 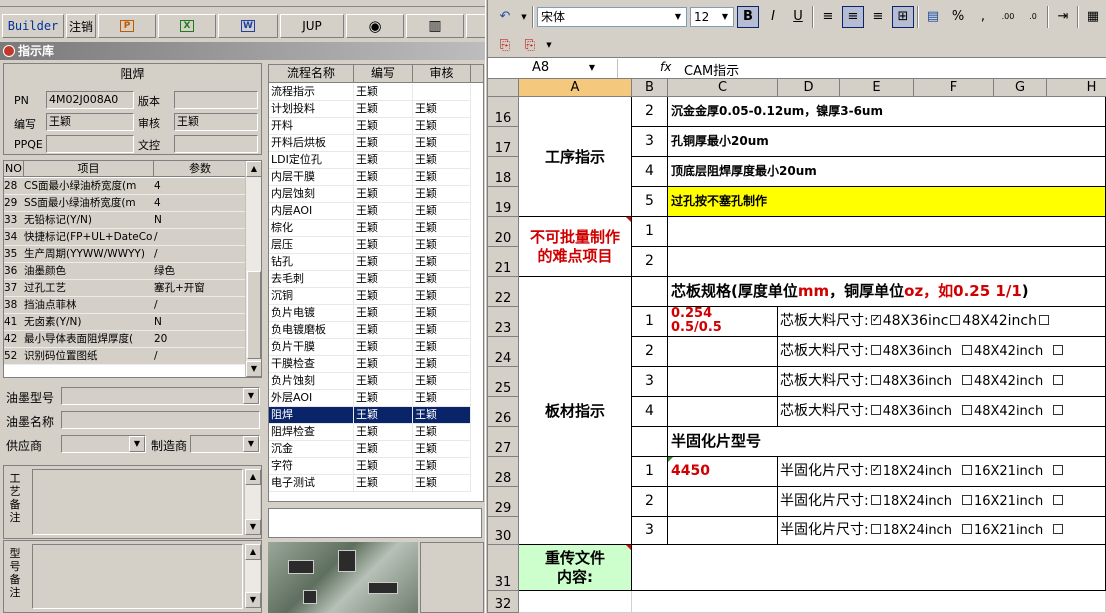 What do you see at coordinates (442, 73) in the screenshot?
I see `col-reviewer-header: 审核` at bounding box center [442, 73].